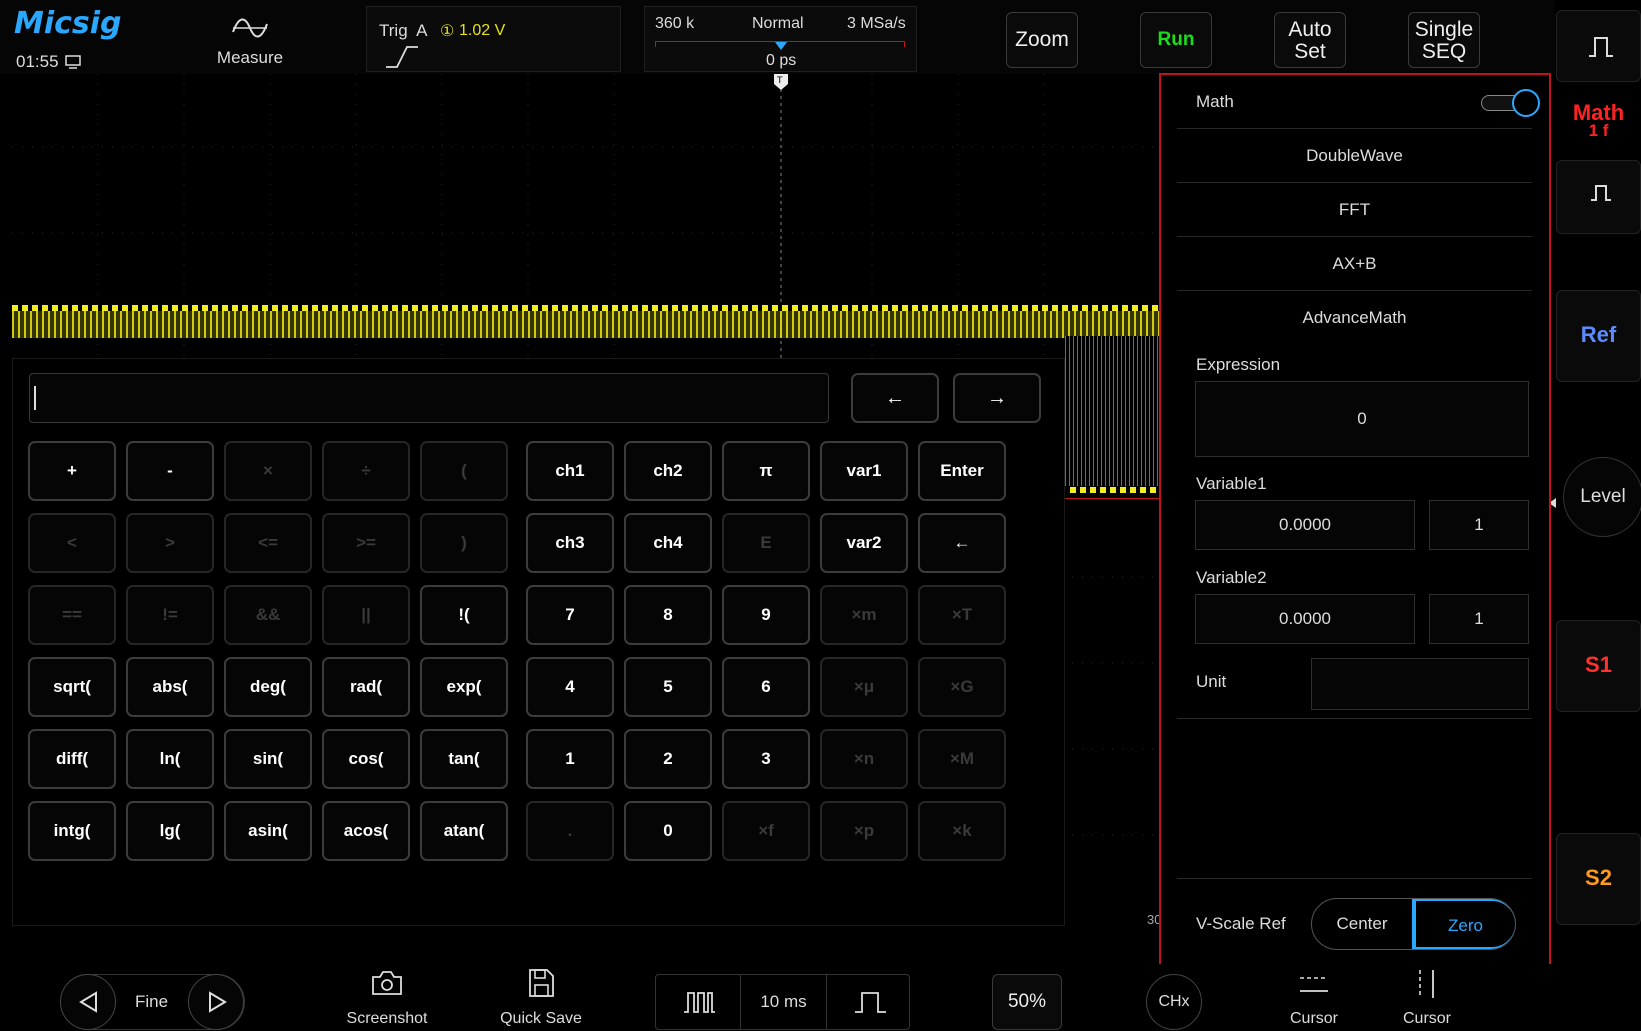 The height and width of the screenshot is (1031, 1641). Describe the element at coordinates (698, 1002) in the screenshot. I see `timebase-compress-button` at that location.